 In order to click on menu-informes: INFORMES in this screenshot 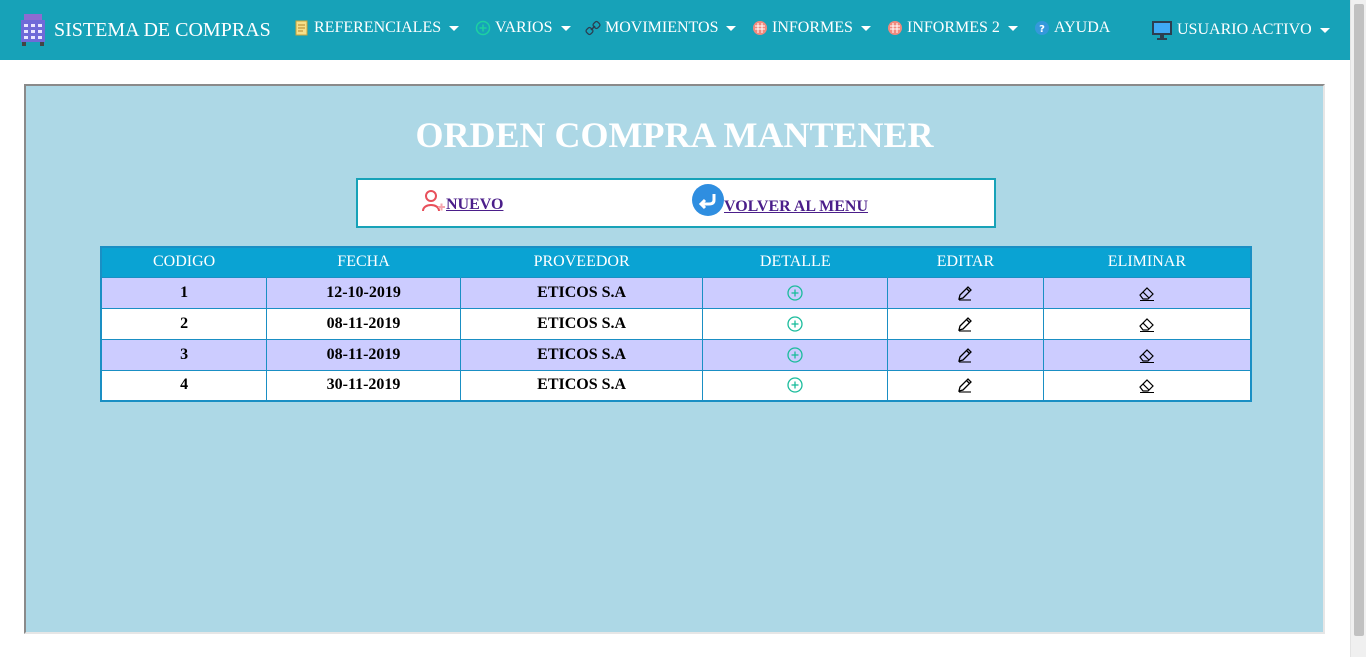, I will do `click(811, 28)`.